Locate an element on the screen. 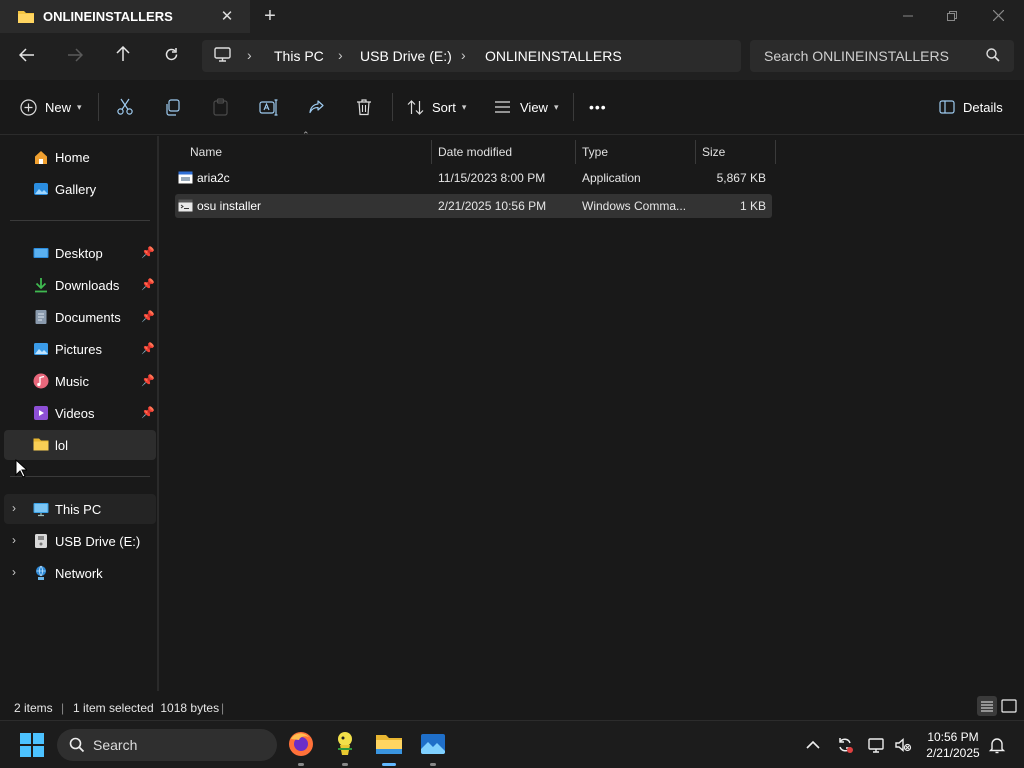 The height and width of the screenshot is (768, 1024). share-button is located at coordinates (316, 107).